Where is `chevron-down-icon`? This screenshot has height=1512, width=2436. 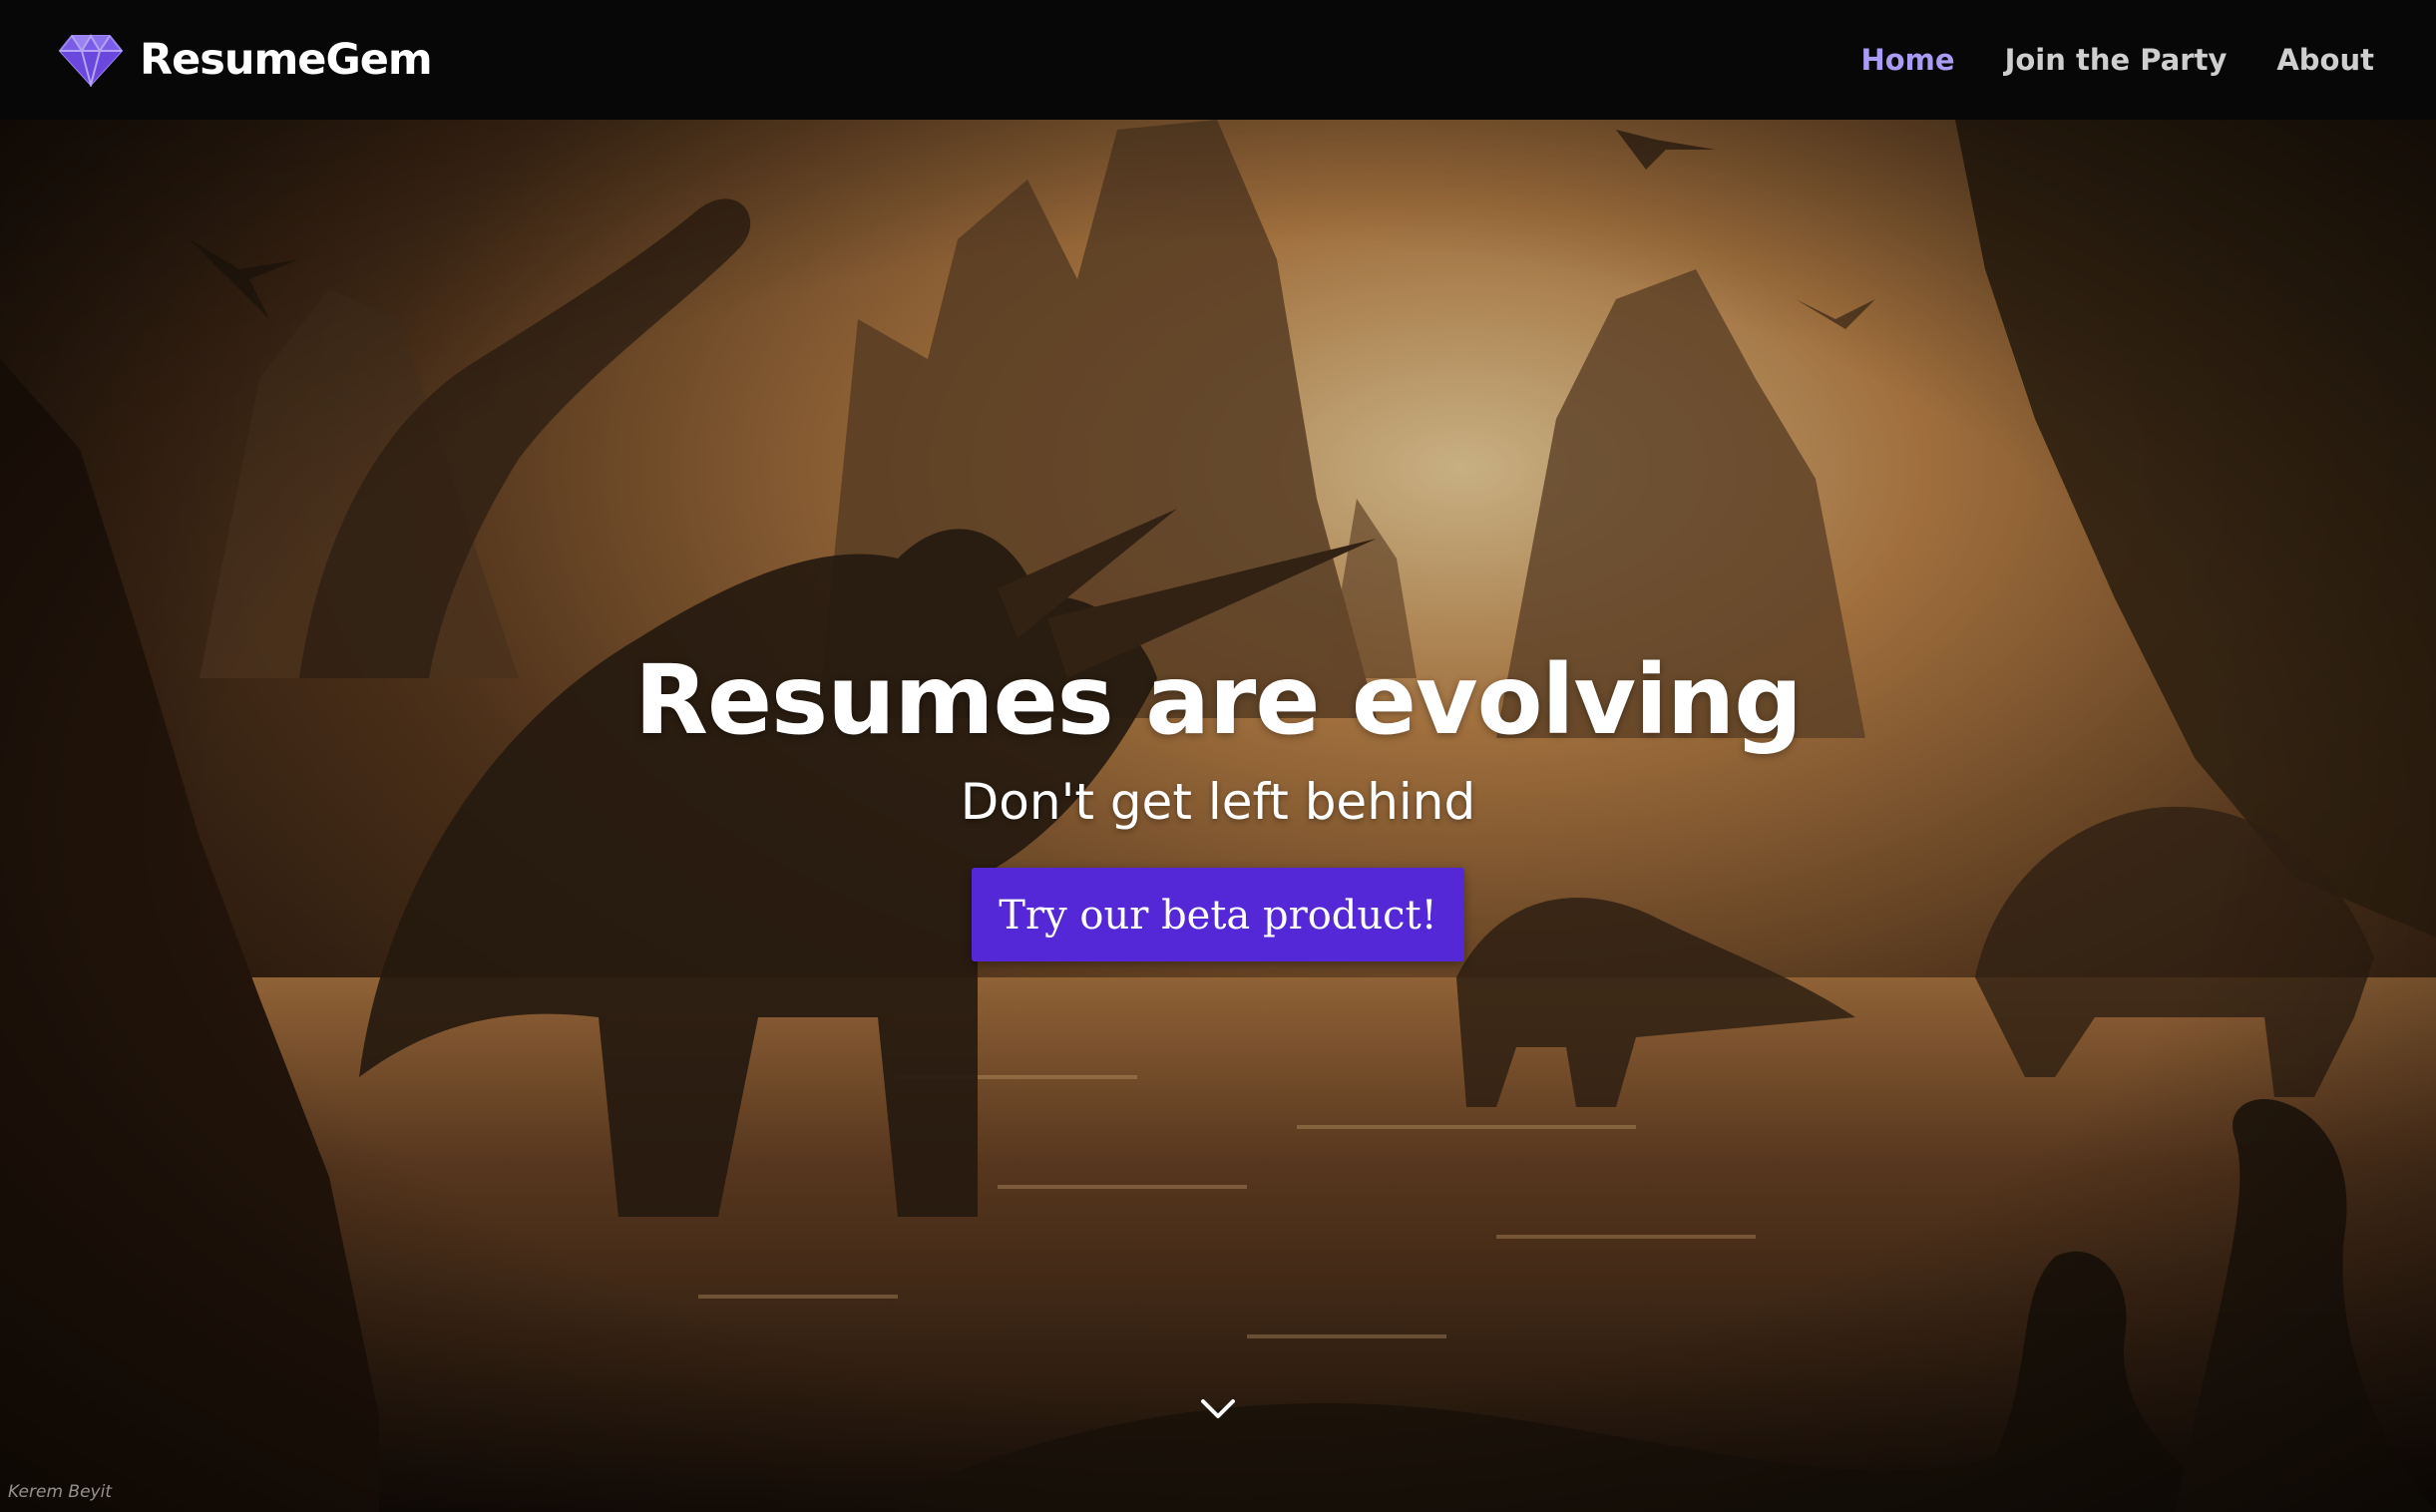 chevron-down-icon is located at coordinates (1218, 1409).